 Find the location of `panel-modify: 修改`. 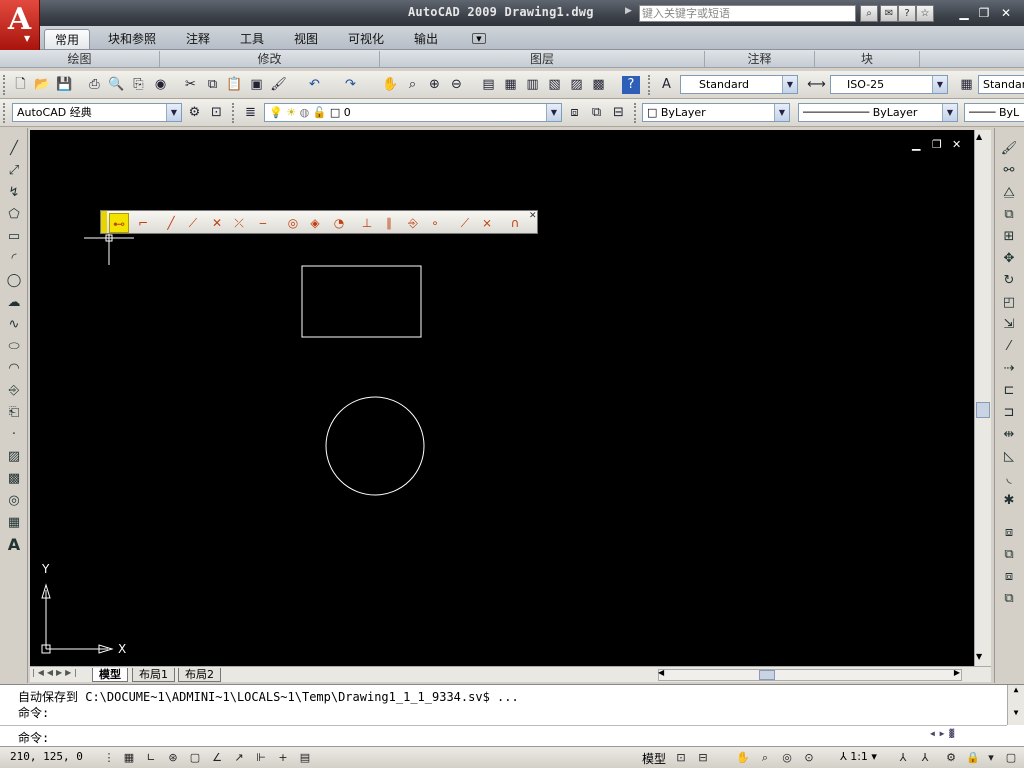

panel-modify: 修改 is located at coordinates (270, 59).